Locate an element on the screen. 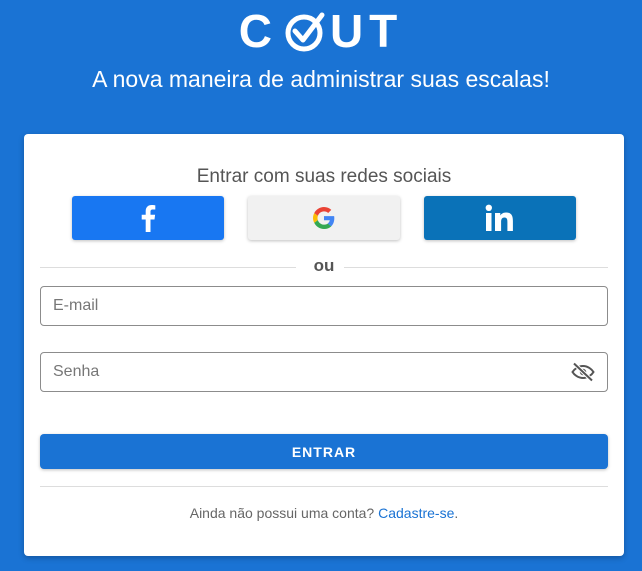 This screenshot has height=571, width=642. google-icon is located at coordinates (324, 218).